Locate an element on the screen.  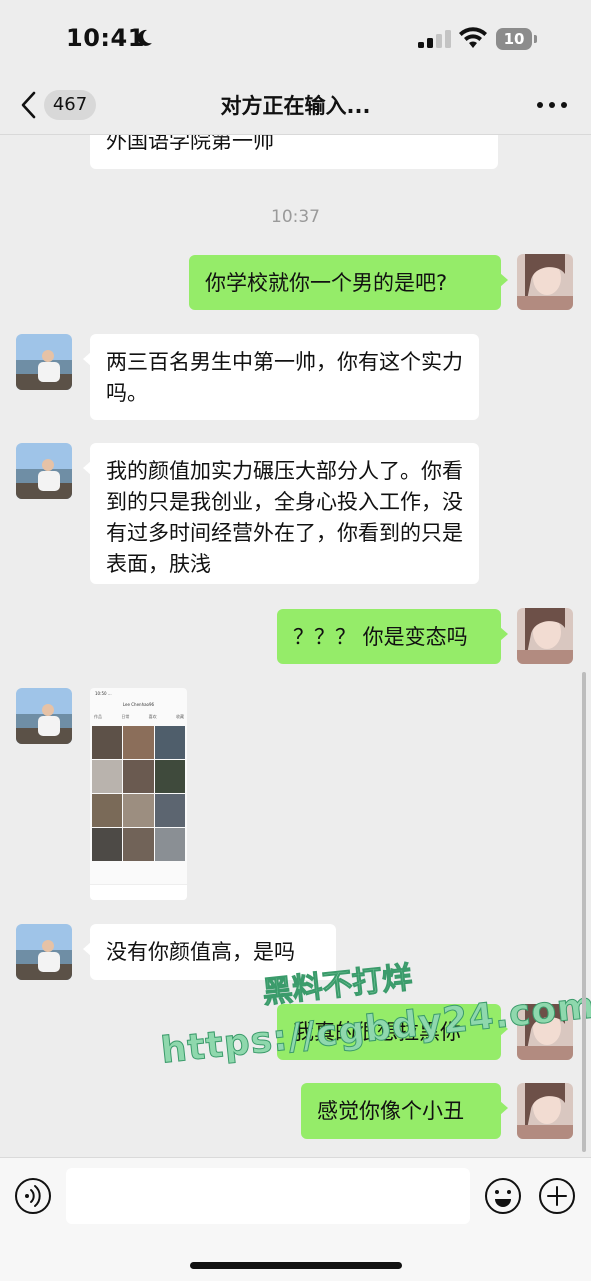
emoji-icon is located at coordinates (503, 1196).